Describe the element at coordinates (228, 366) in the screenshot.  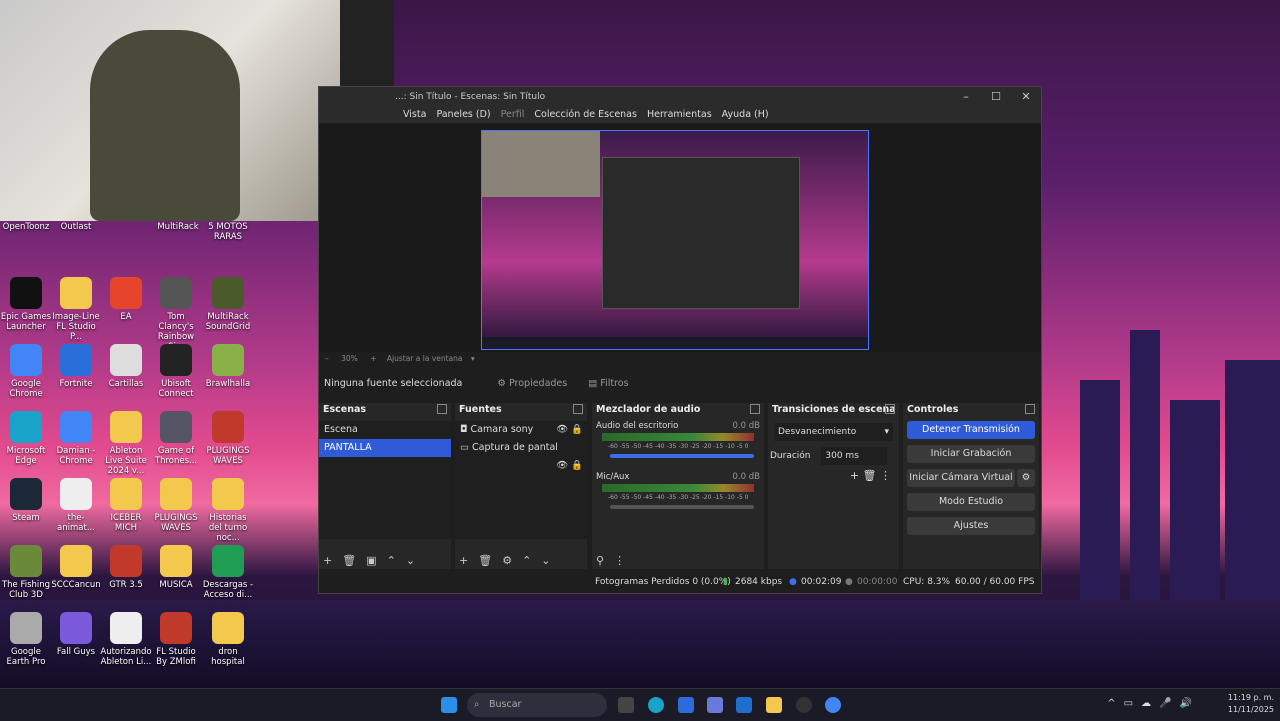
I see `desktop-icon: Brawlhalla` at that location.